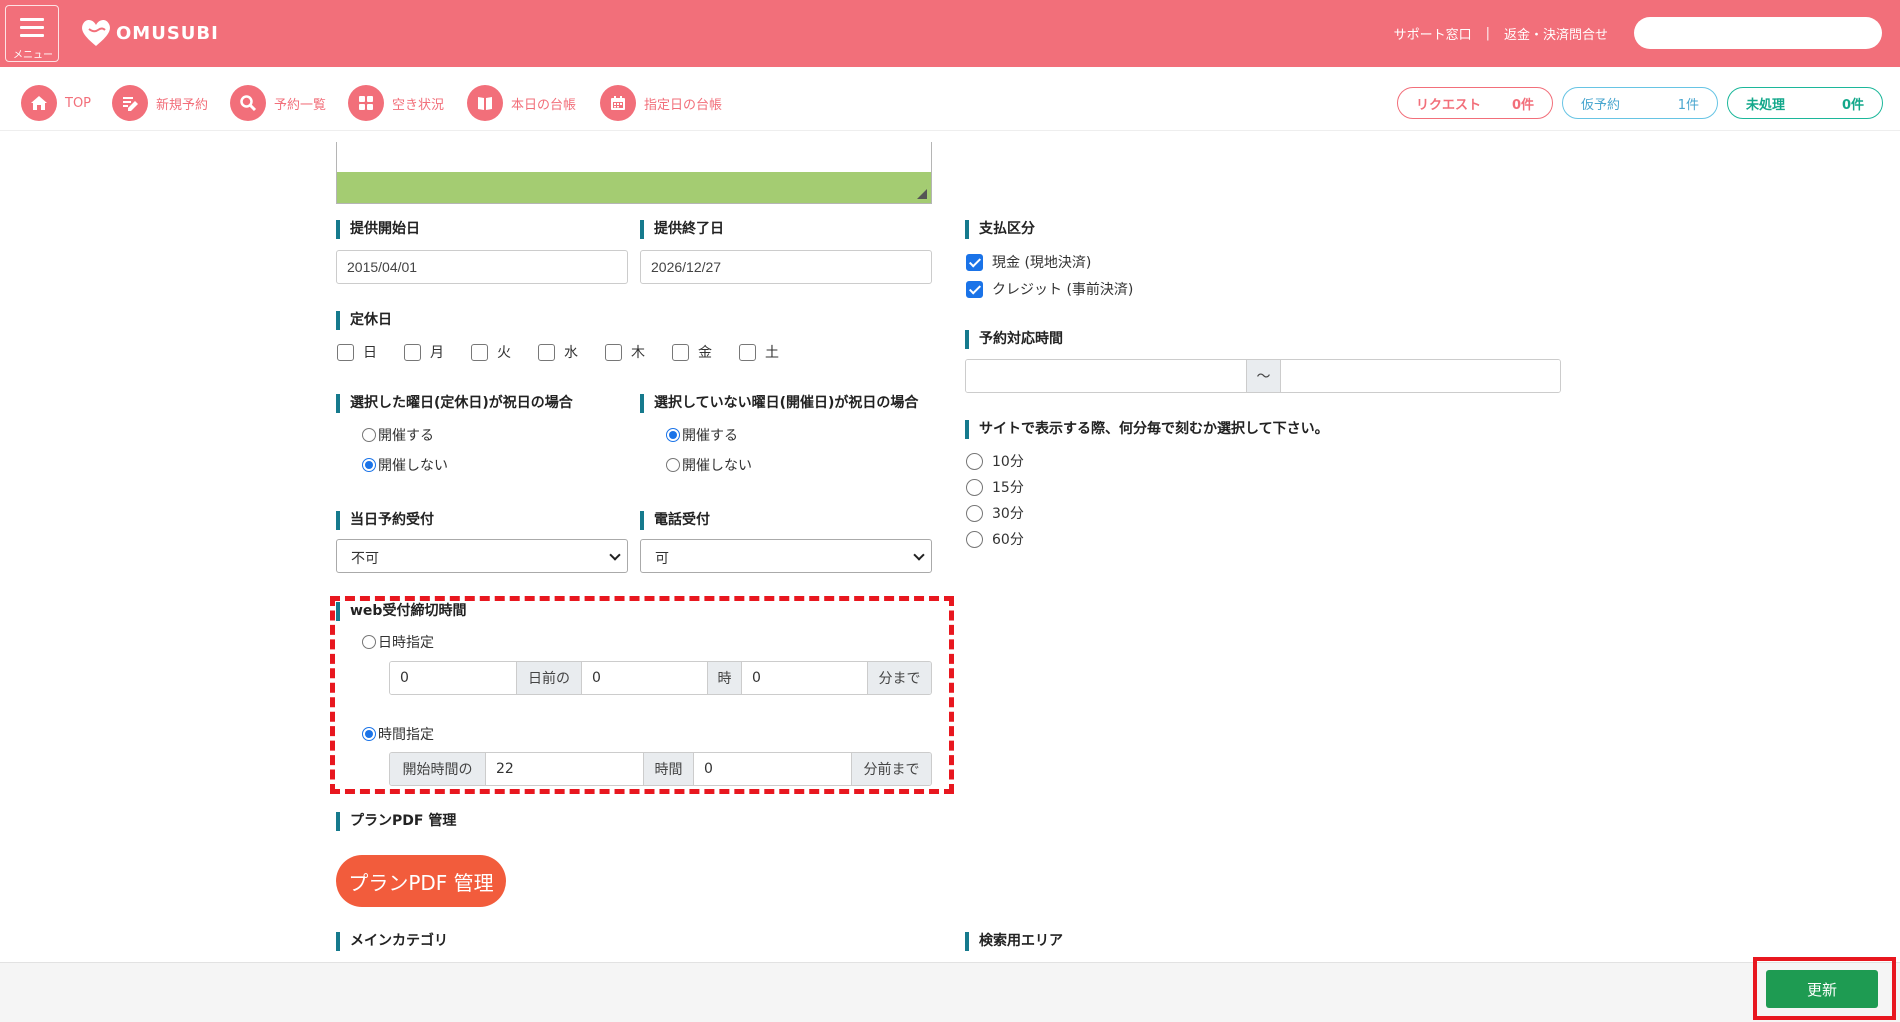 The image size is (1900, 1022). I want to click on deadline-minutes-input: 0, so click(773, 769).